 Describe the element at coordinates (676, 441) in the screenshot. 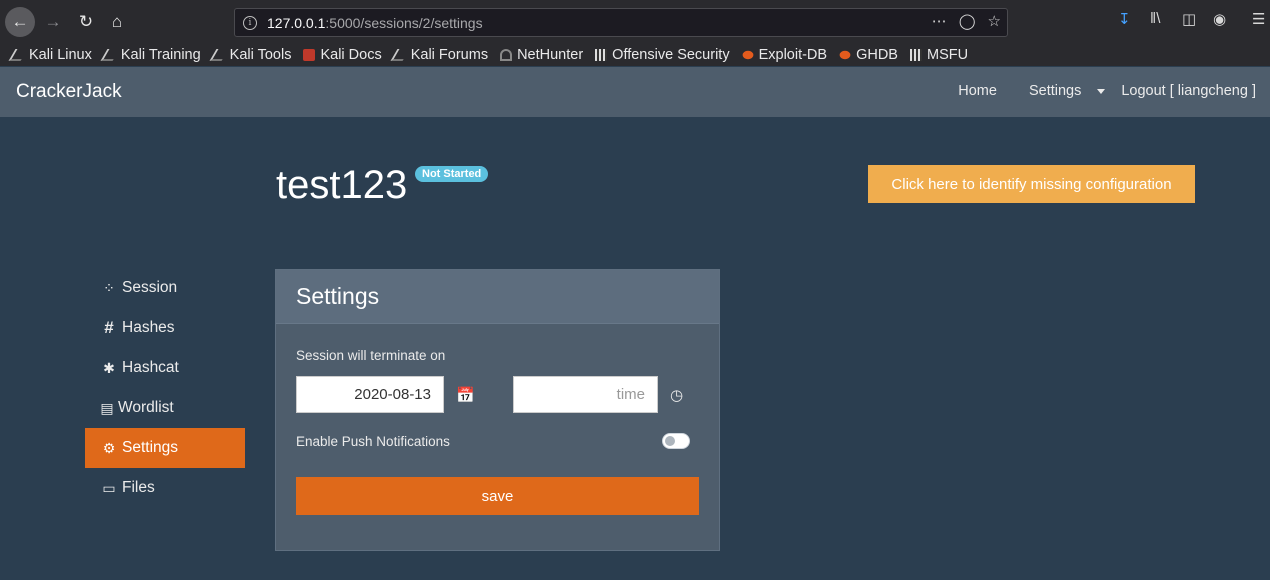

I see `push-notifications-toggle` at that location.